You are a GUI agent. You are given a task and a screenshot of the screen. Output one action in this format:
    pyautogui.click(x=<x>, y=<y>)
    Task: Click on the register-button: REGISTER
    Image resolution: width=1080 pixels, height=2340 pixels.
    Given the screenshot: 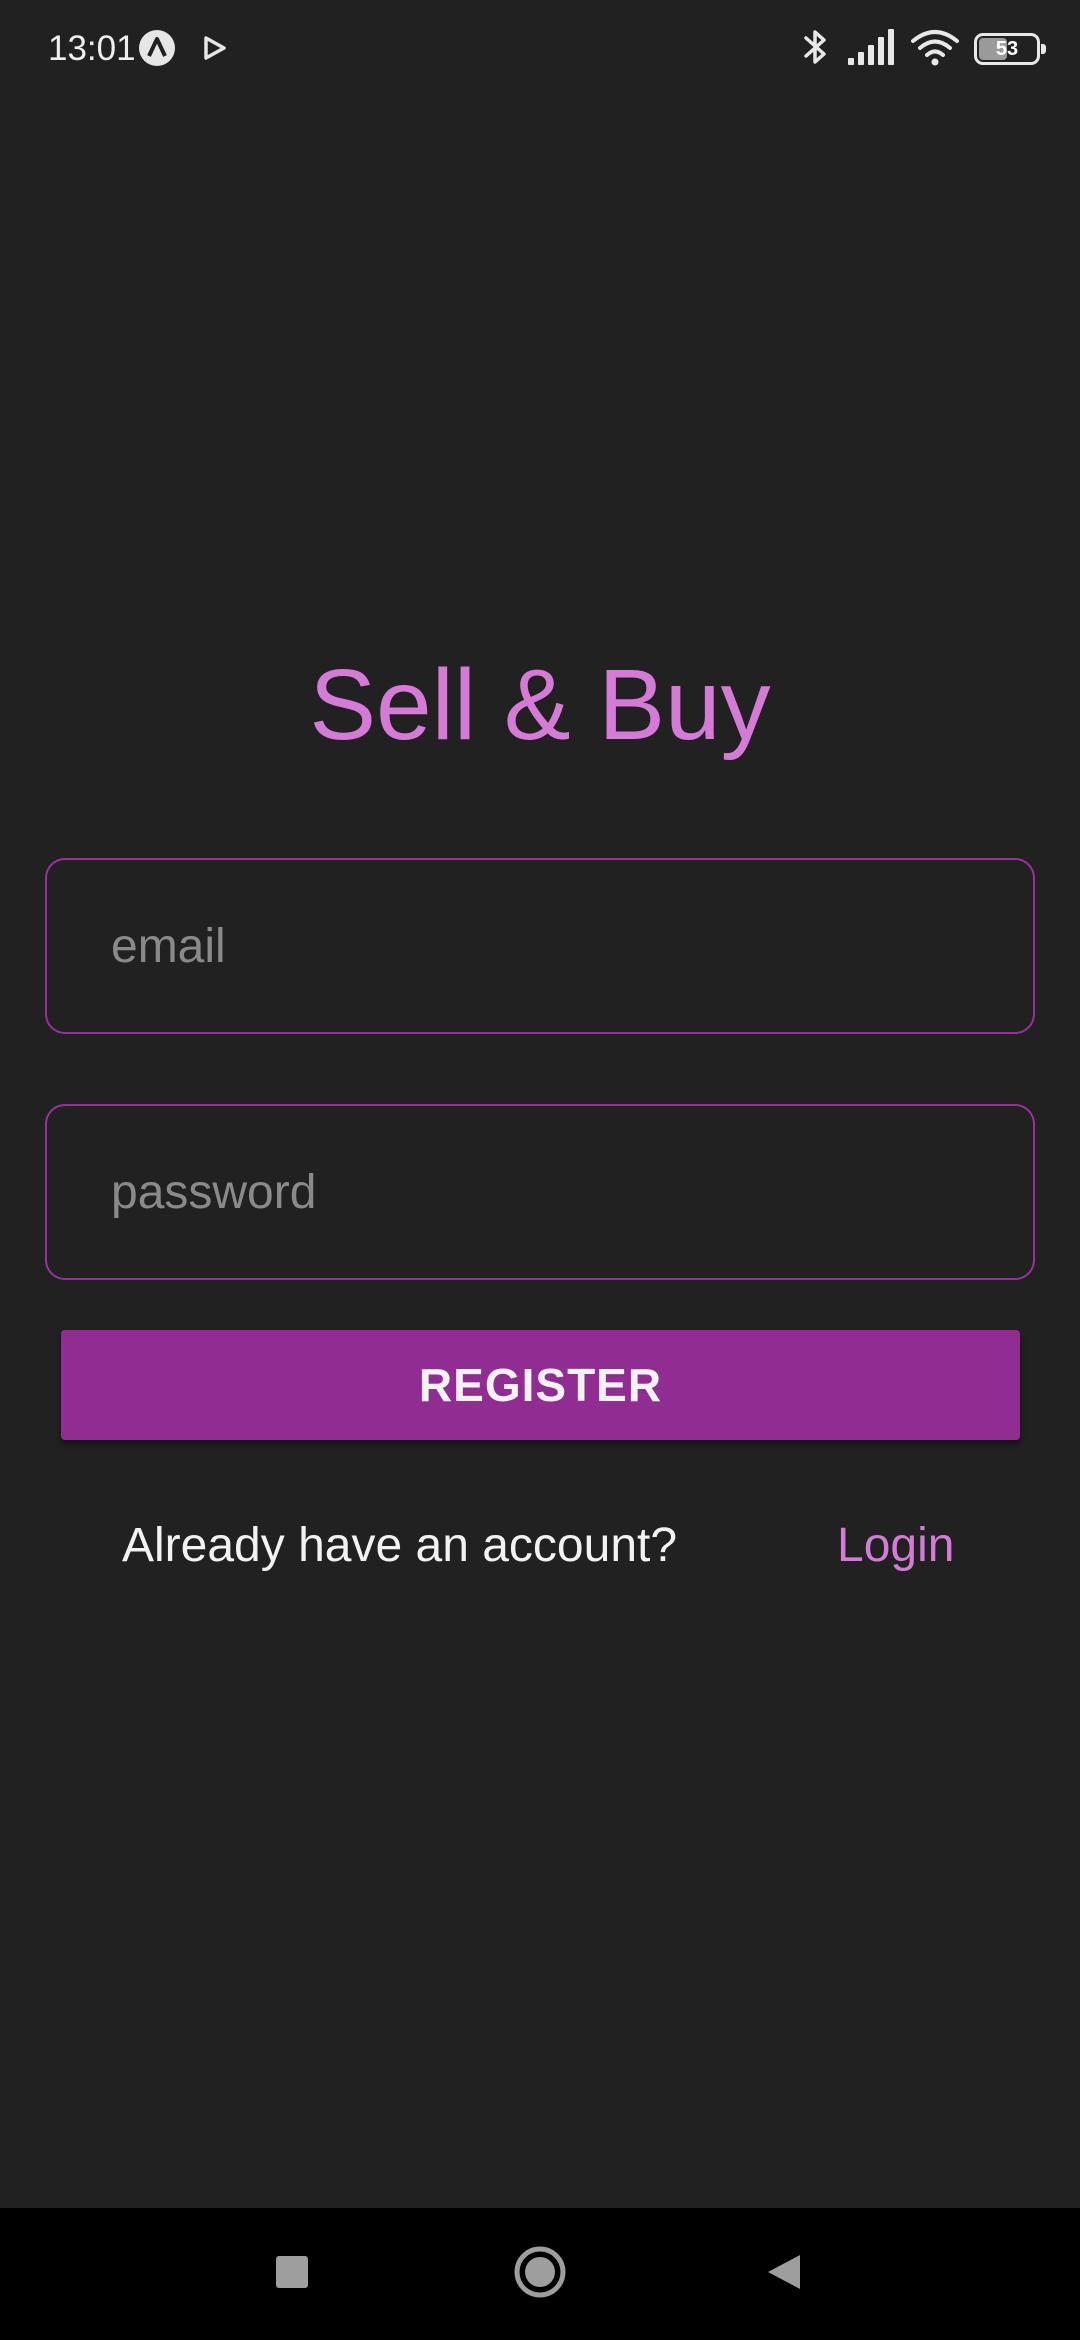 What is the action you would take?
    pyautogui.click(x=540, y=1385)
    